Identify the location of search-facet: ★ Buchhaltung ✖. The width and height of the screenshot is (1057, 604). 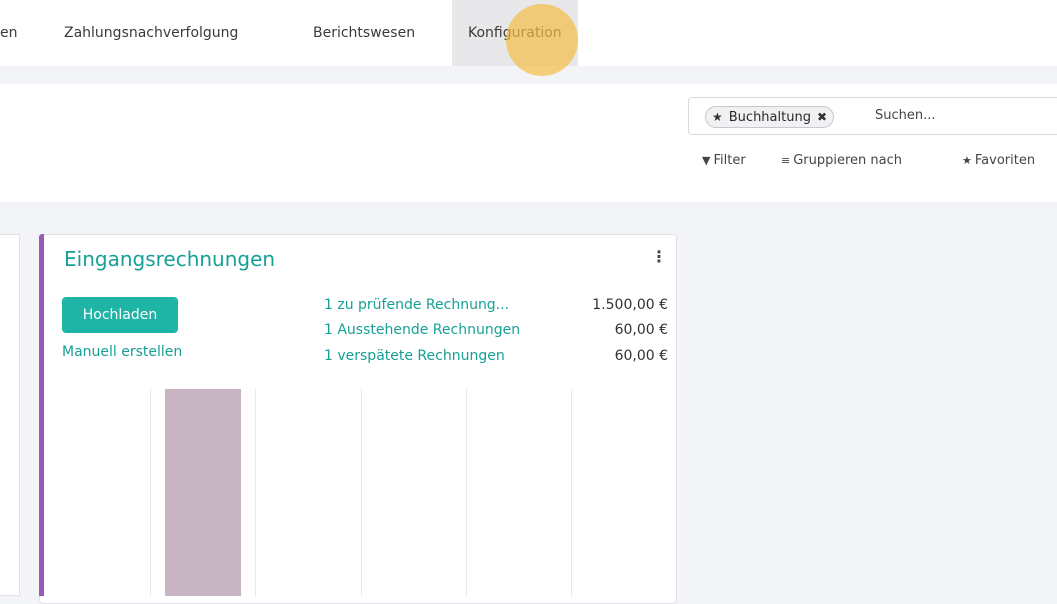
(770, 117).